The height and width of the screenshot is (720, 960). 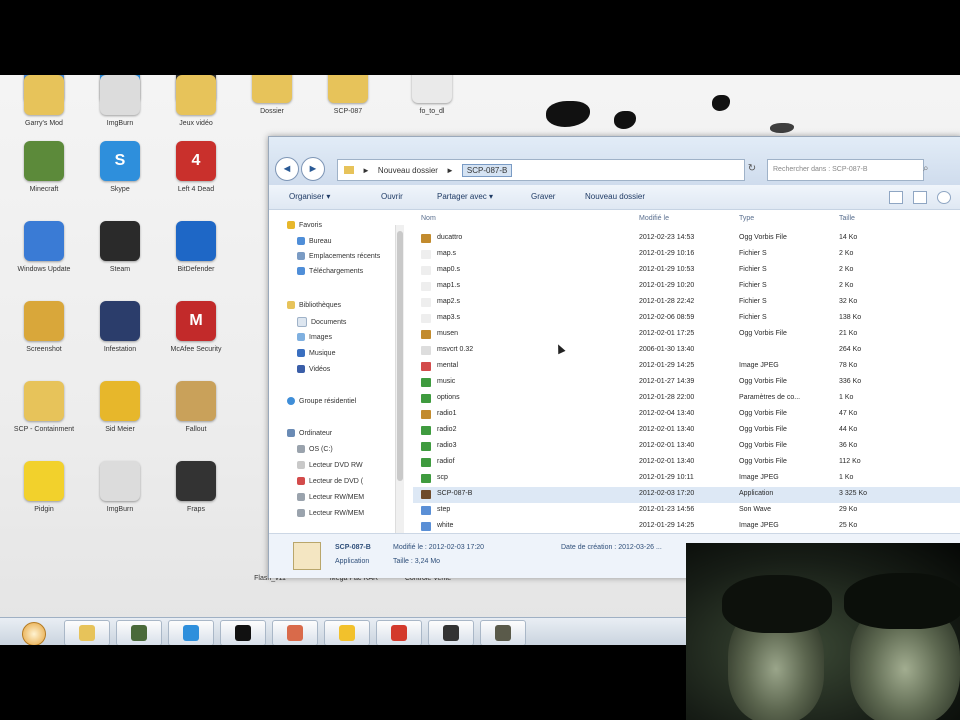 I want to click on breadcrumb-item-scp: SCP-087-B, so click(x=487, y=170).